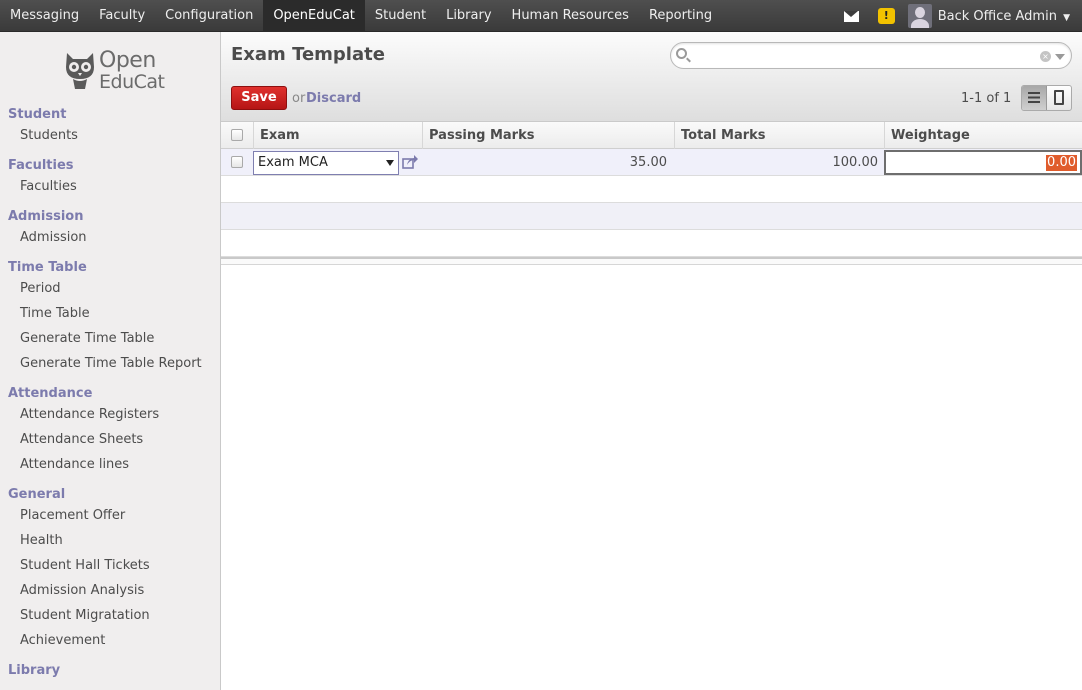  What do you see at coordinates (37, 494) in the screenshot?
I see `section-general: General` at bounding box center [37, 494].